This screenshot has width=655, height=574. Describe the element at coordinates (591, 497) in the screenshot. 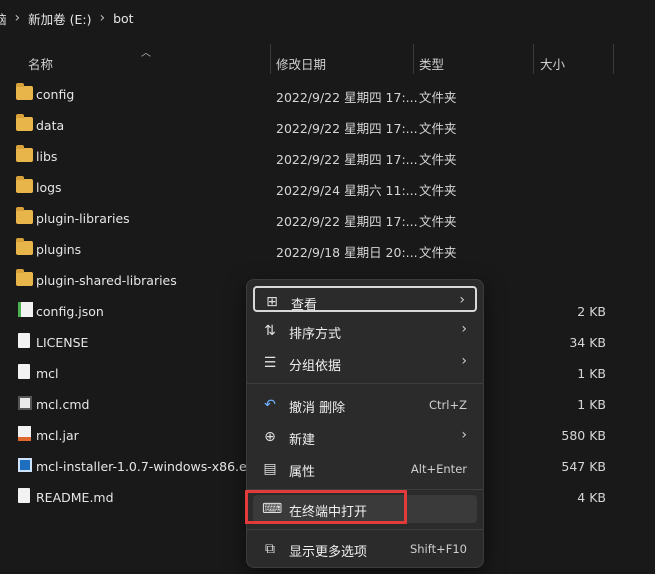

I see `file-size: 4 KB` at that location.